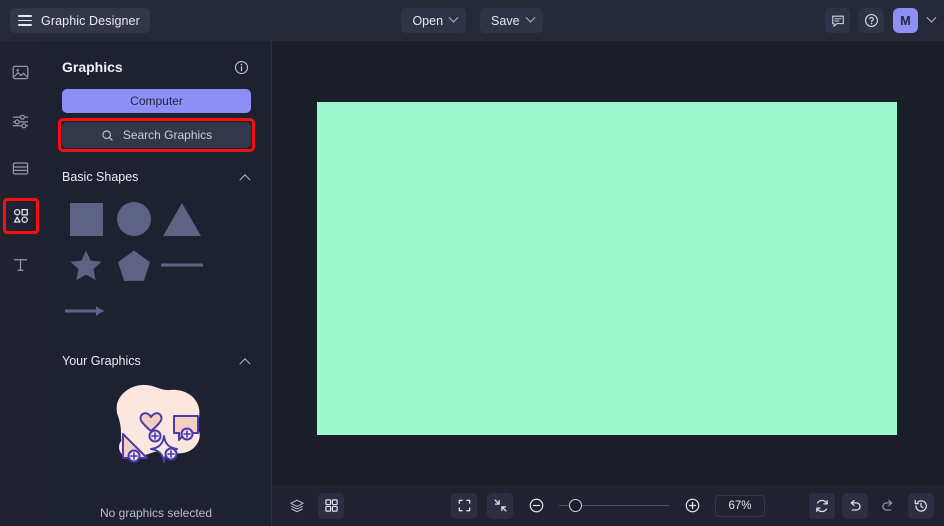 The image size is (944, 526). What do you see at coordinates (428, 20) in the screenshot?
I see `open-menu-label: Open` at bounding box center [428, 20].